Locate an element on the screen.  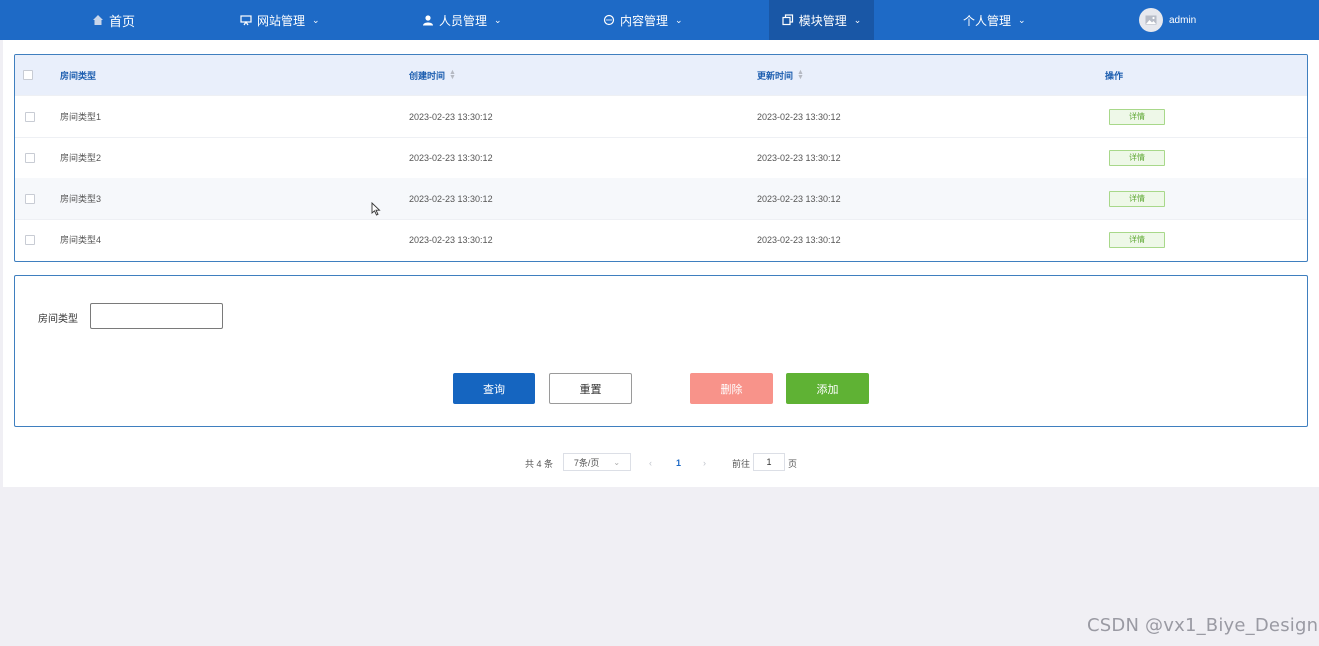
nav-content-label: 内容管理 is located at coordinates (644, 20).